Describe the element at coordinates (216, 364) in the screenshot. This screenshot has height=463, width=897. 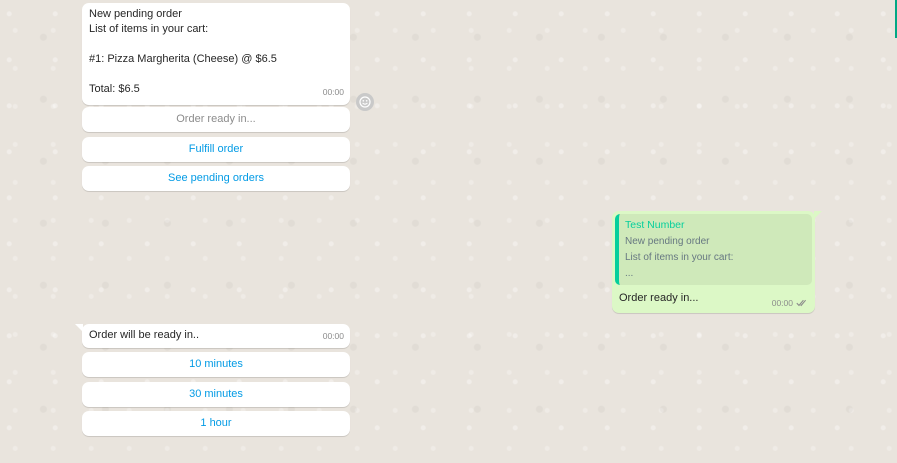
I see `ten-minutes-button: 10 minutes` at that location.